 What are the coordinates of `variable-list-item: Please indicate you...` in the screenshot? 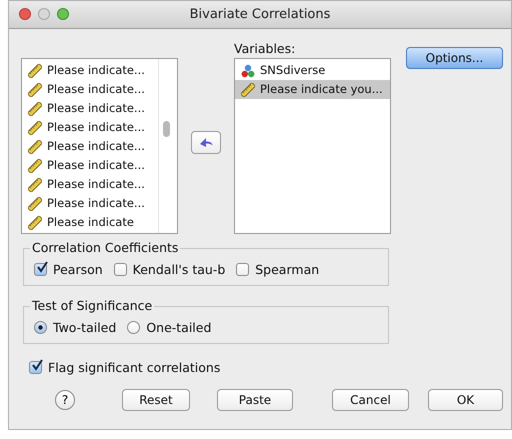 It's located at (312, 89).